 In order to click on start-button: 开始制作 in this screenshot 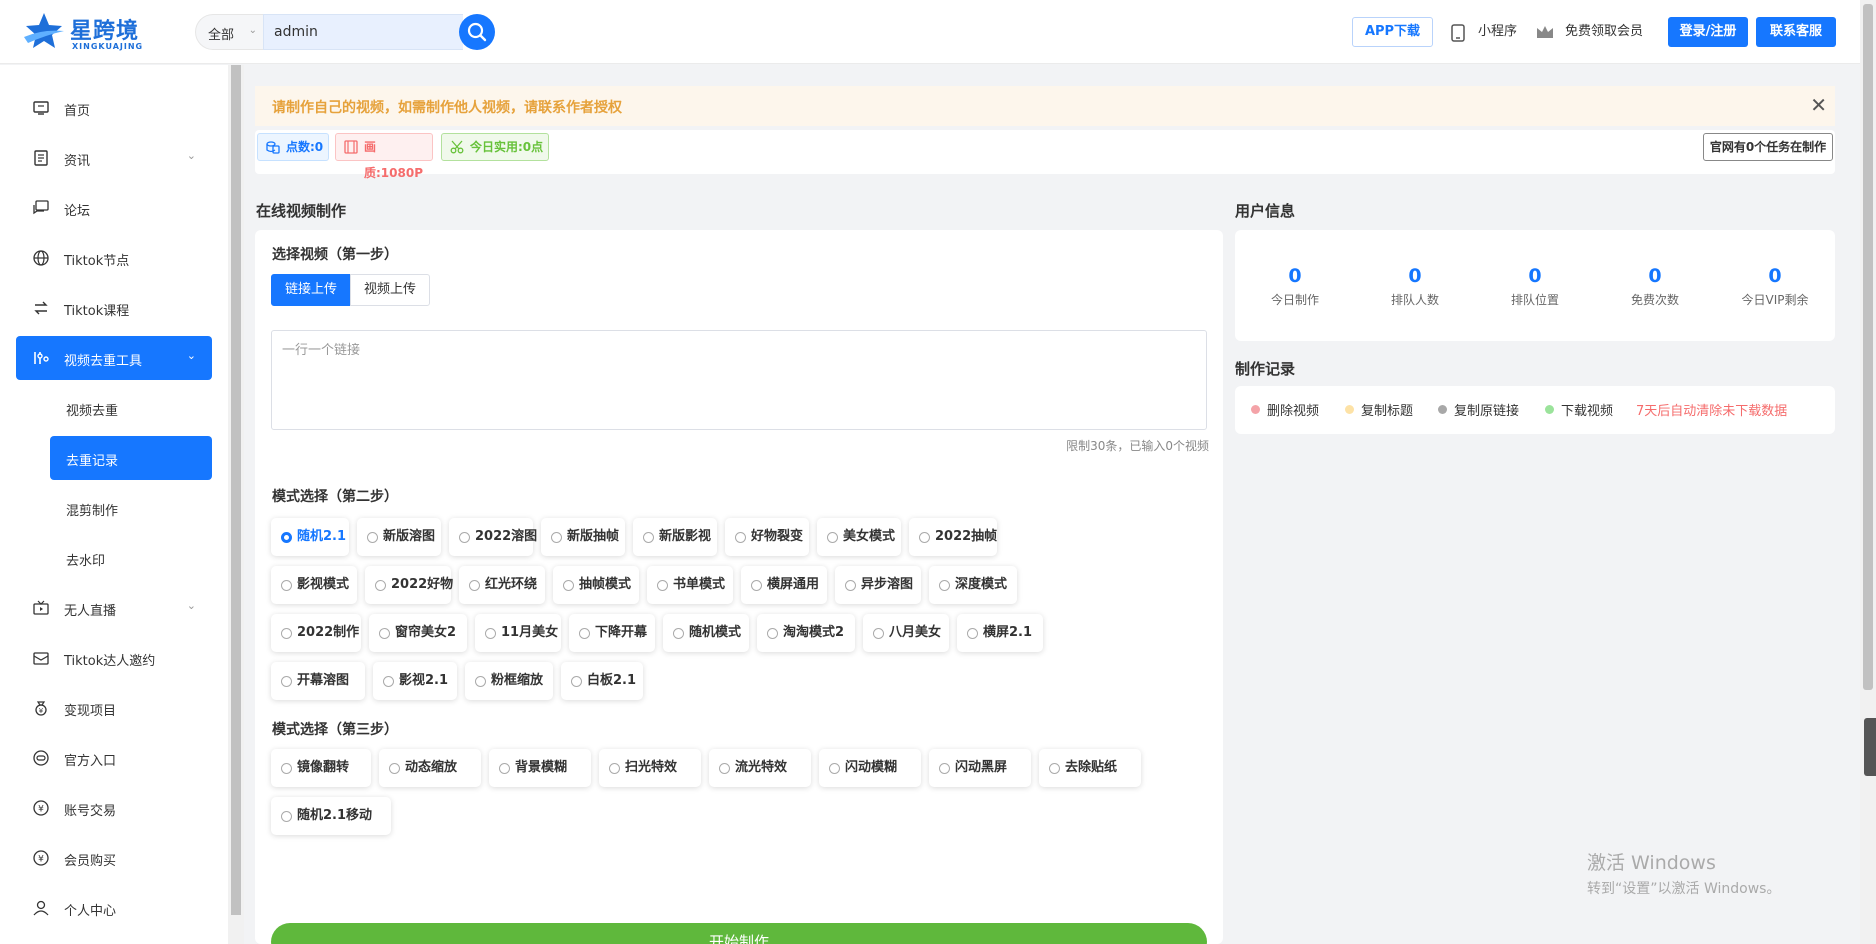, I will do `click(739, 933)`.